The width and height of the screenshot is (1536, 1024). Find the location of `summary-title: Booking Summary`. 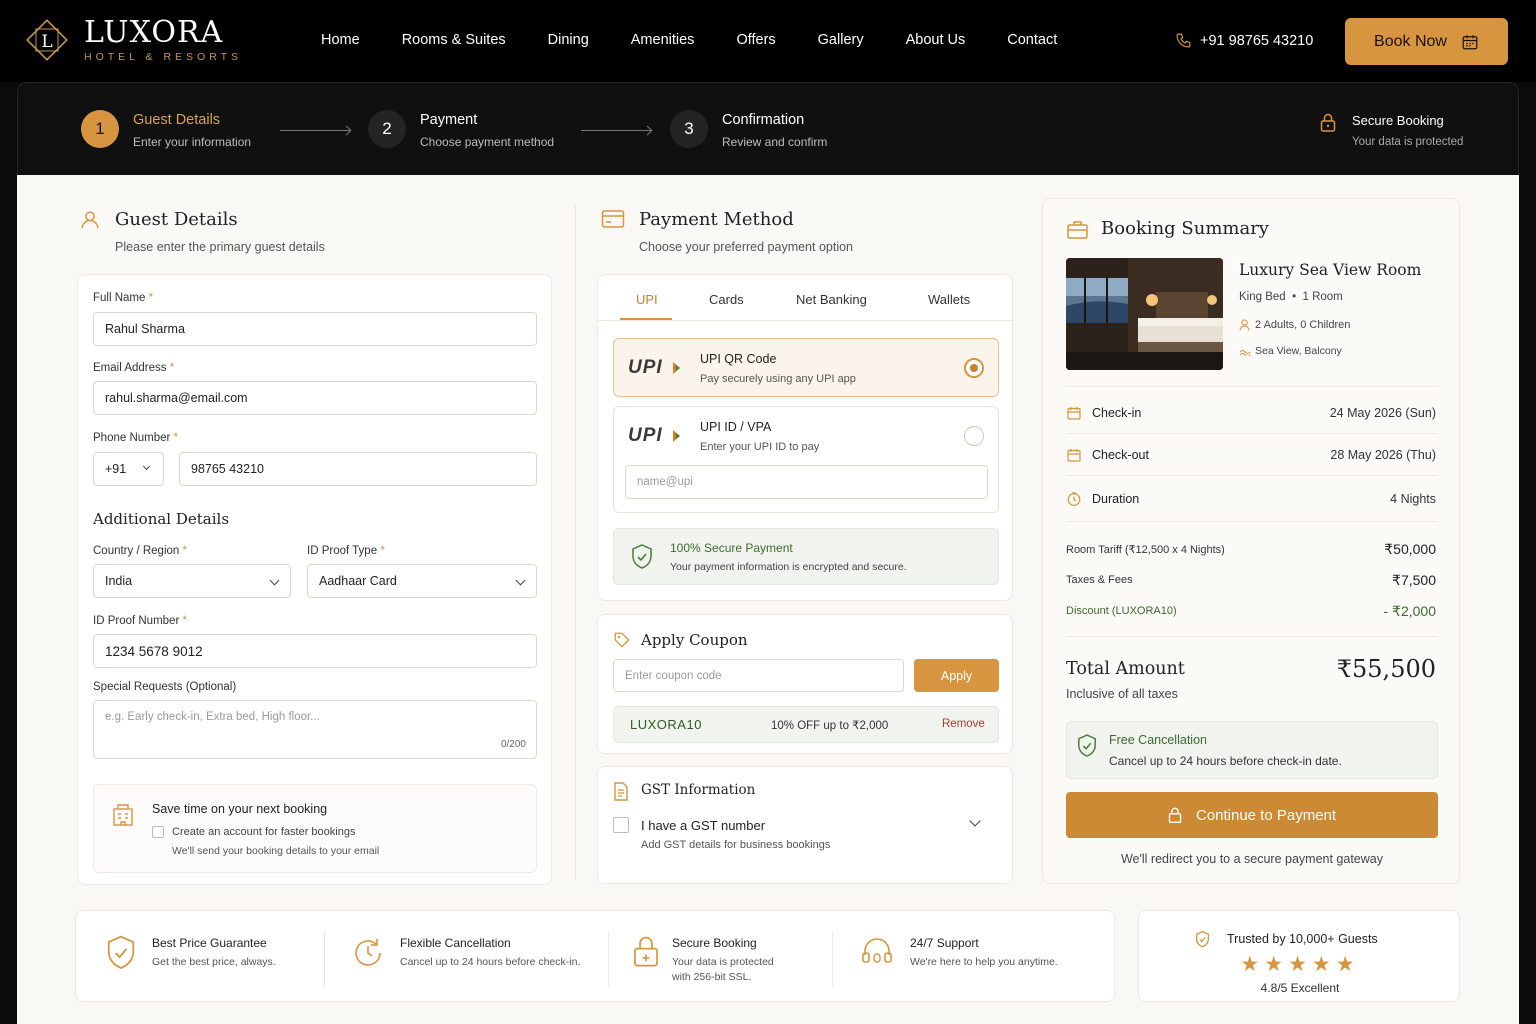

summary-title: Booking Summary is located at coordinates (1185, 228).